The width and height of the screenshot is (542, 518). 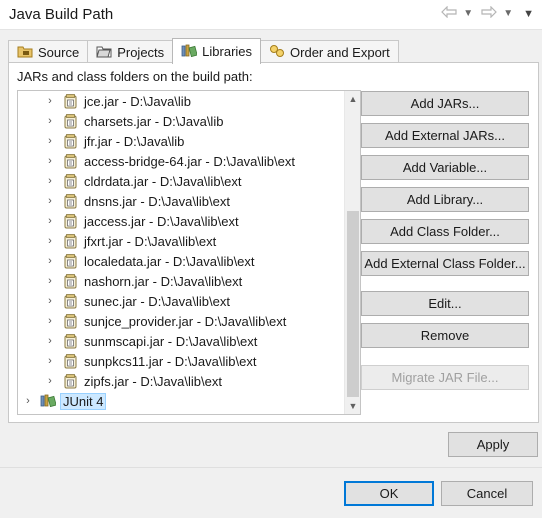 What do you see at coordinates (169, 261) in the screenshot?
I see `tree-item-label: localedata.jar - D:\Java\lib\ext` at bounding box center [169, 261].